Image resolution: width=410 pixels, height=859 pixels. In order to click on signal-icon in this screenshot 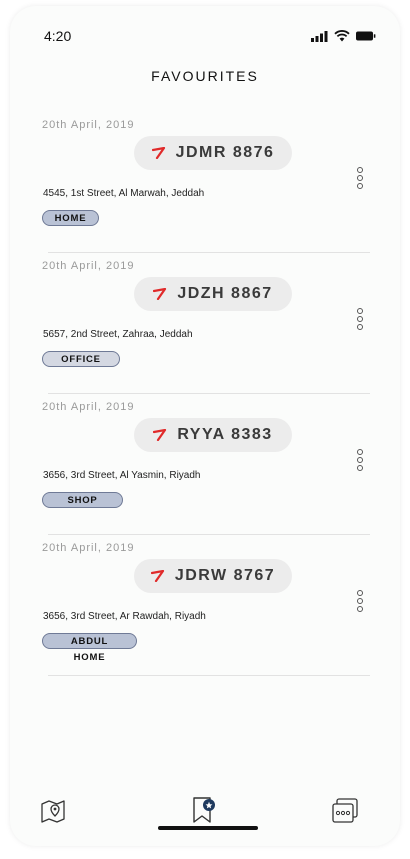, I will do `click(319, 36)`.